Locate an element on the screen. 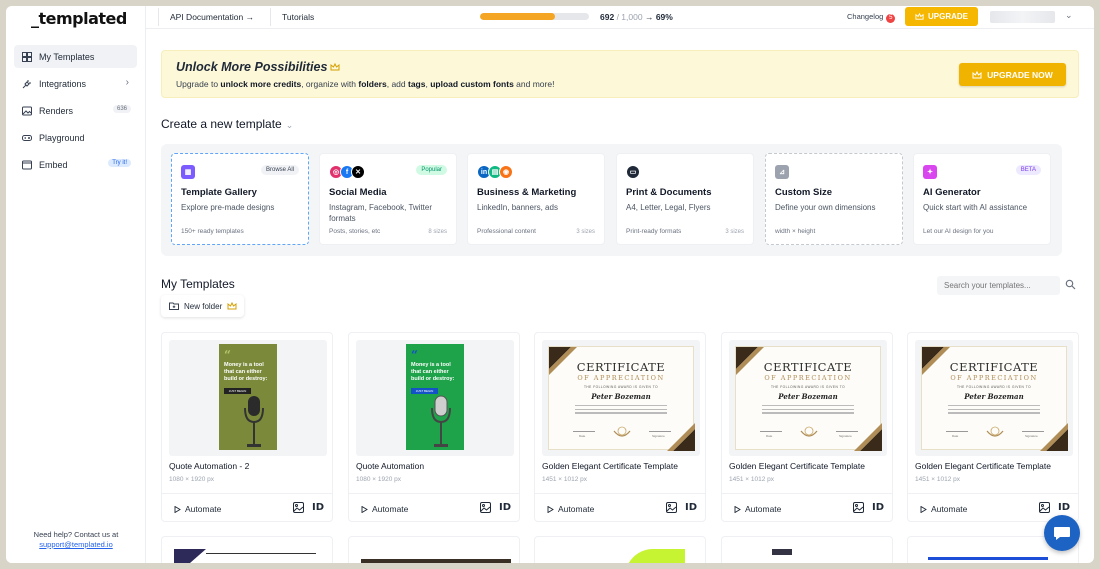  card-icons: ▭ is located at coordinates (633, 172).